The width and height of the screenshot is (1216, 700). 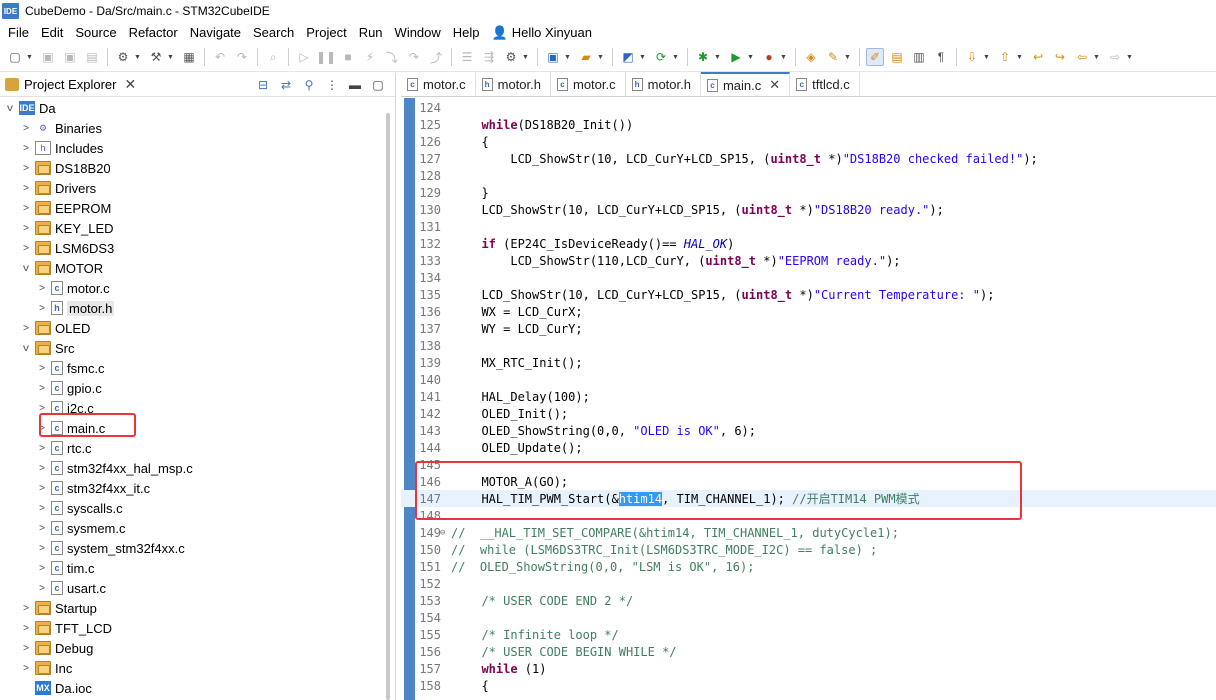 I want to click on menu-window: Window, so click(x=418, y=32).